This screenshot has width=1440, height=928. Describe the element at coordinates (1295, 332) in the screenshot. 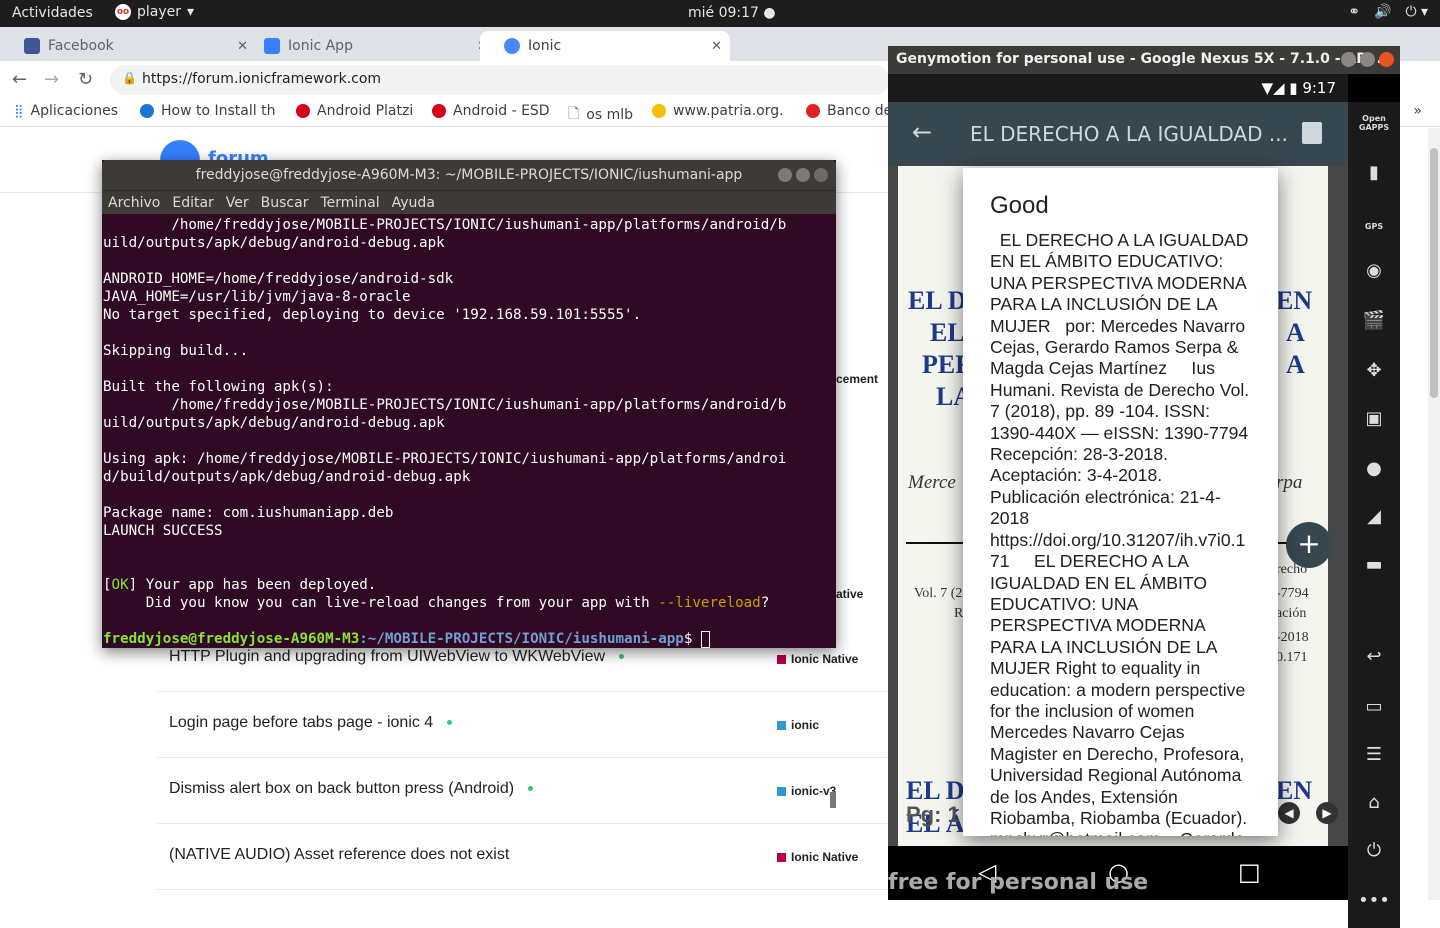

I see `pdf-heading-fragment: A` at that location.